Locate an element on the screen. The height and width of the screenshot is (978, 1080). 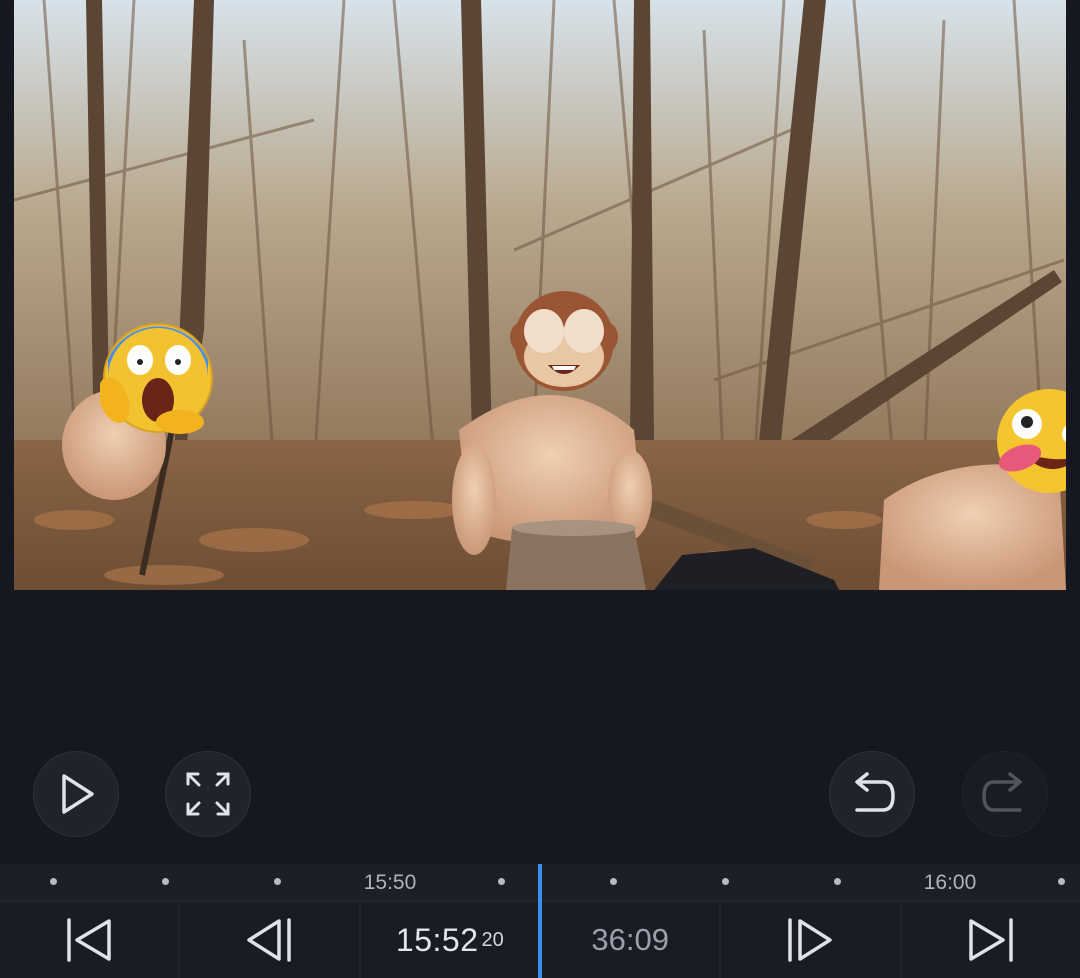
step-forward-icon is located at coordinates (810, 940).